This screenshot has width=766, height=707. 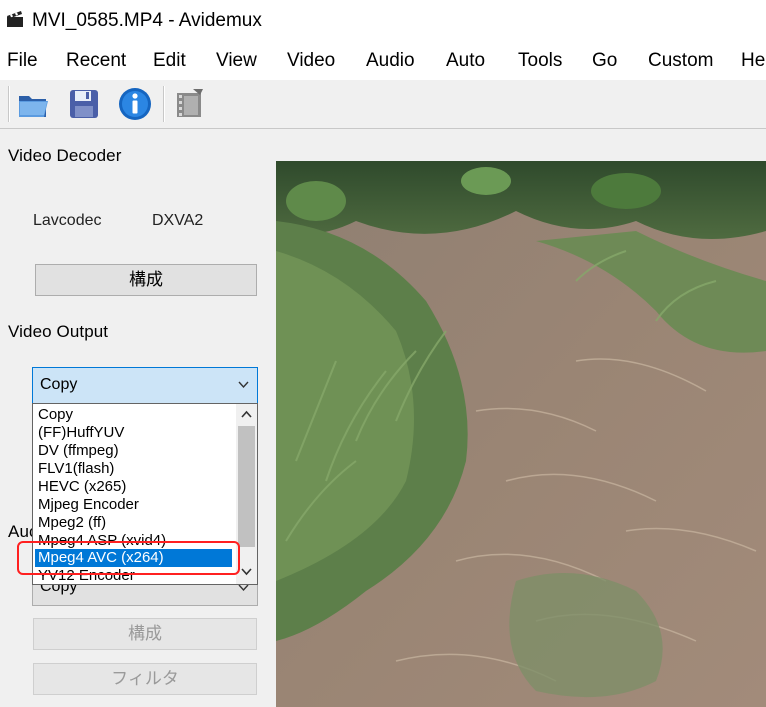 What do you see at coordinates (246, 572) in the screenshot?
I see `scroll-down-icon` at bounding box center [246, 572].